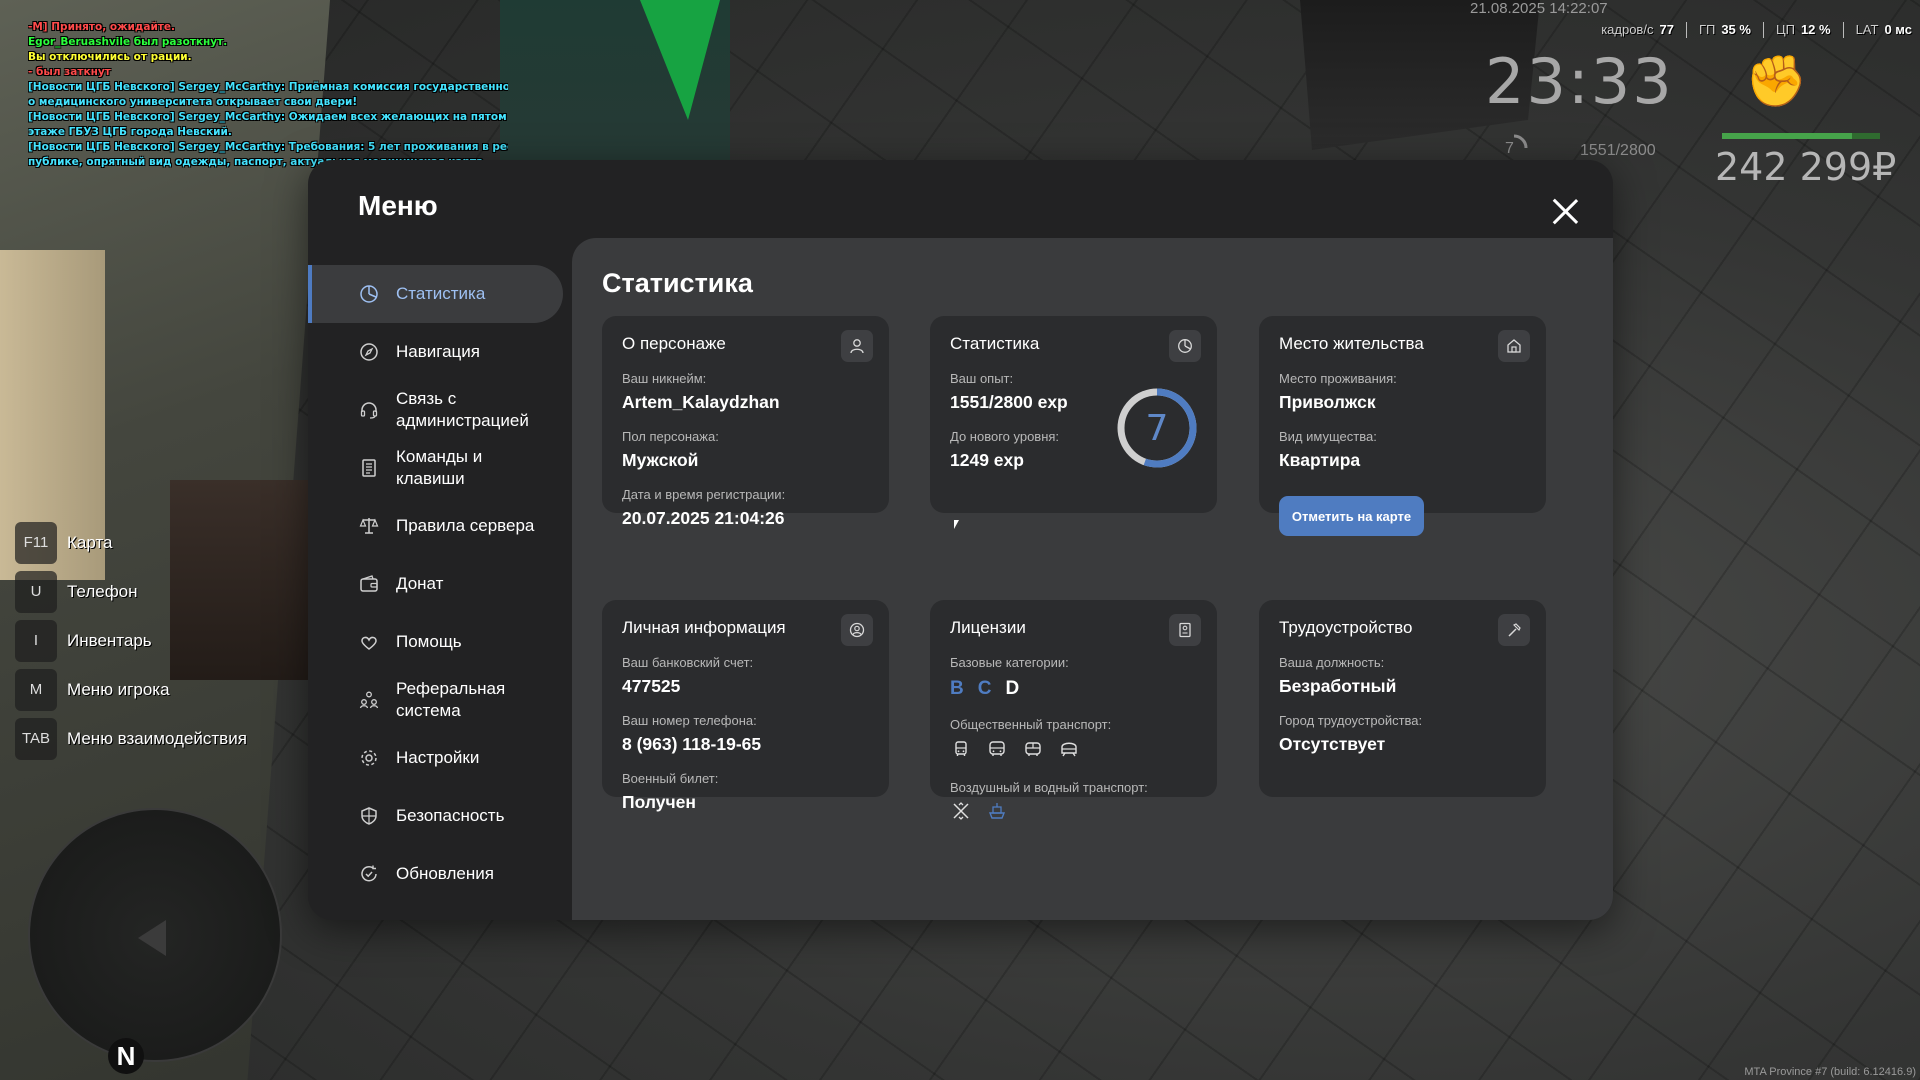 This screenshot has height=1080, width=1920. I want to click on key-label: Телефон, so click(102, 591).